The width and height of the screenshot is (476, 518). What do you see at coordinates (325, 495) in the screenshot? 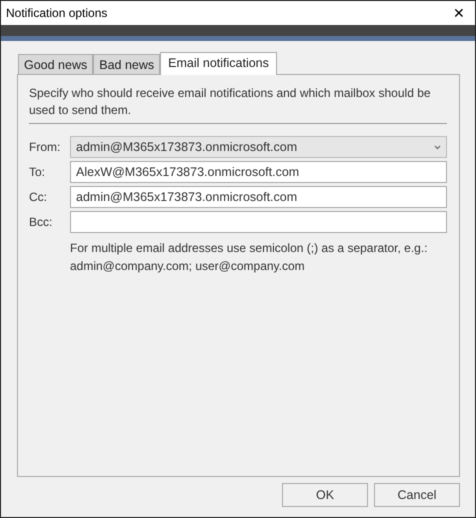
I see `dialog-button: OK` at bounding box center [325, 495].